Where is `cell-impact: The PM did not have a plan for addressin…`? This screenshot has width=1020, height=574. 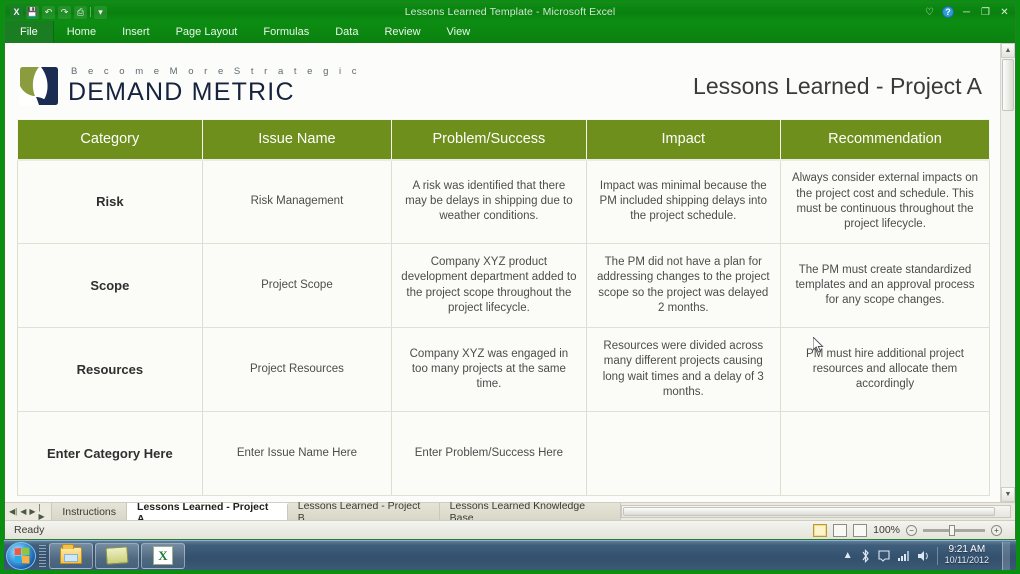 cell-impact: The PM did not have a plan for addressin… is located at coordinates (683, 285).